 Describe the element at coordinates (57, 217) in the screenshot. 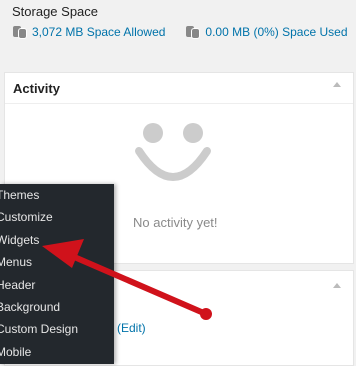

I see `menu-item-customize: Customize` at that location.